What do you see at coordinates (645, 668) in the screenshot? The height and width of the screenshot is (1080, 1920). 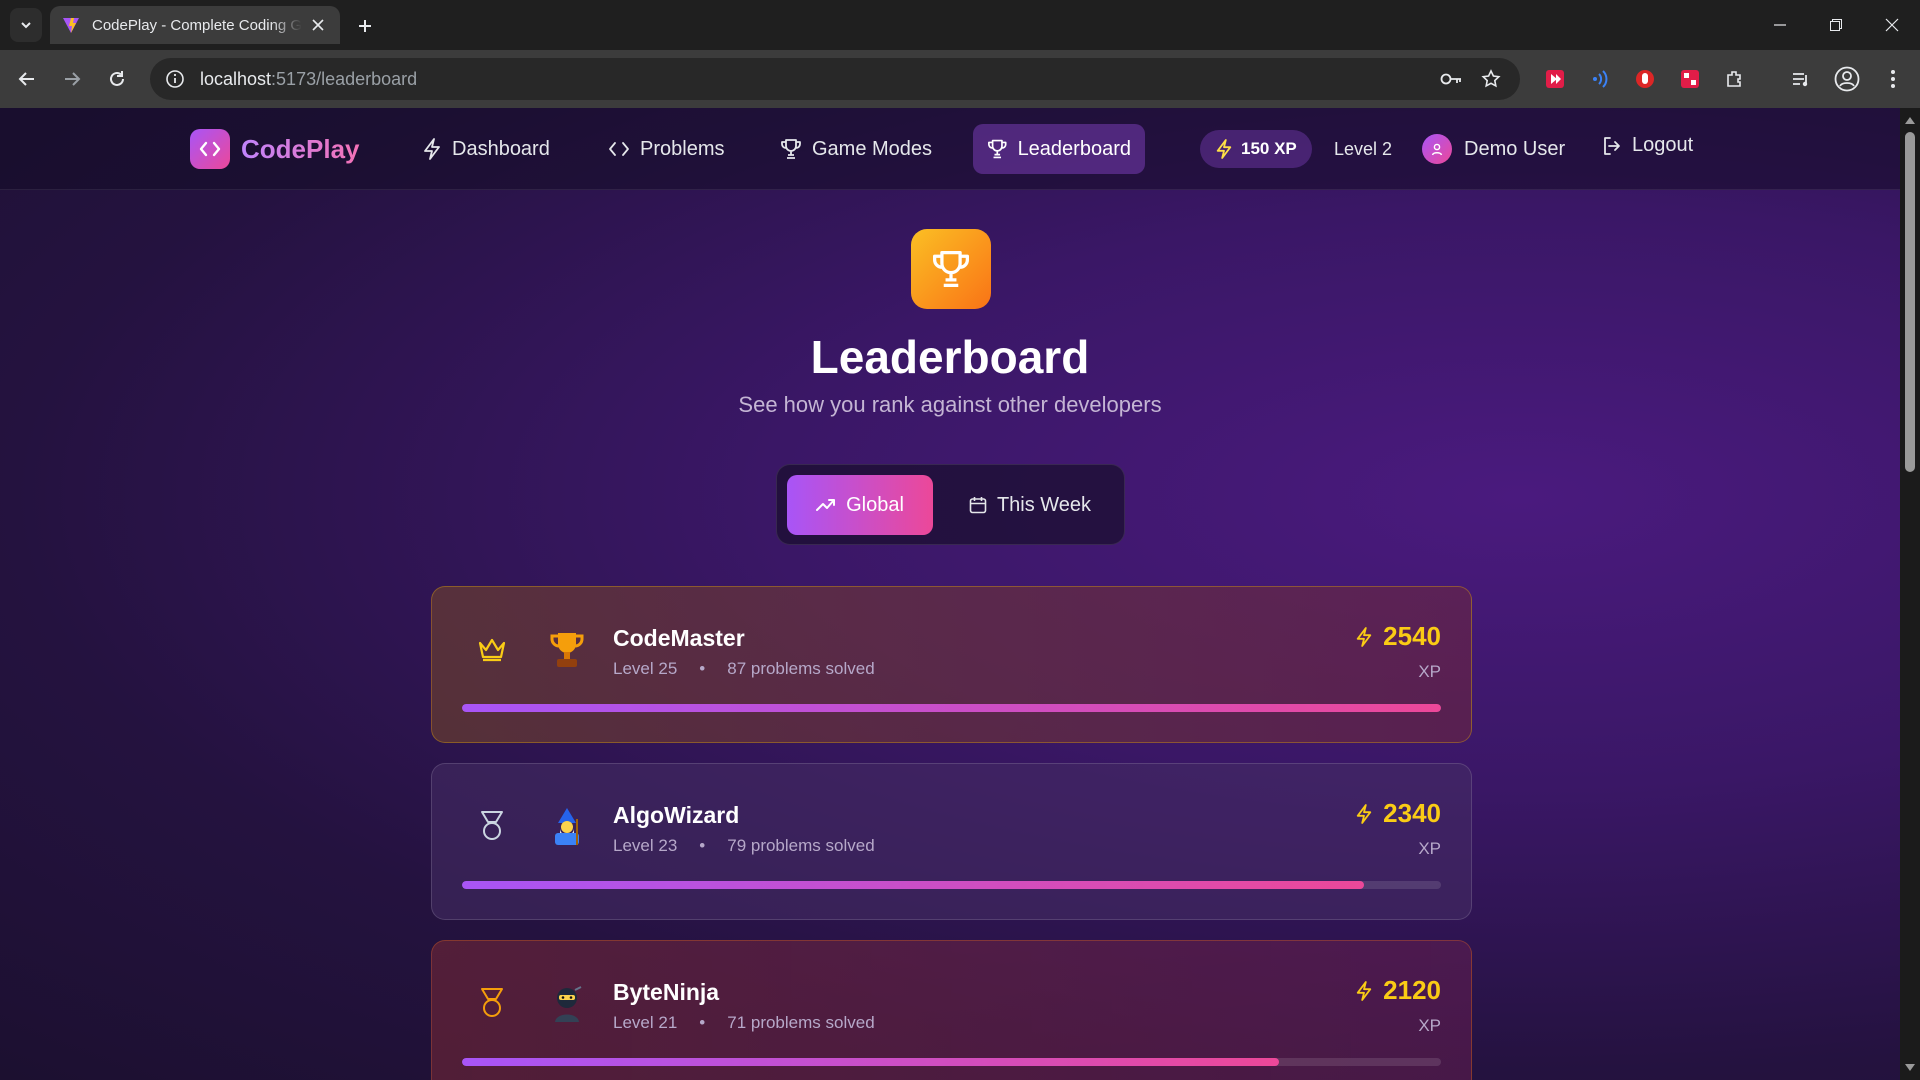 I see `player-level: Level 25` at bounding box center [645, 668].